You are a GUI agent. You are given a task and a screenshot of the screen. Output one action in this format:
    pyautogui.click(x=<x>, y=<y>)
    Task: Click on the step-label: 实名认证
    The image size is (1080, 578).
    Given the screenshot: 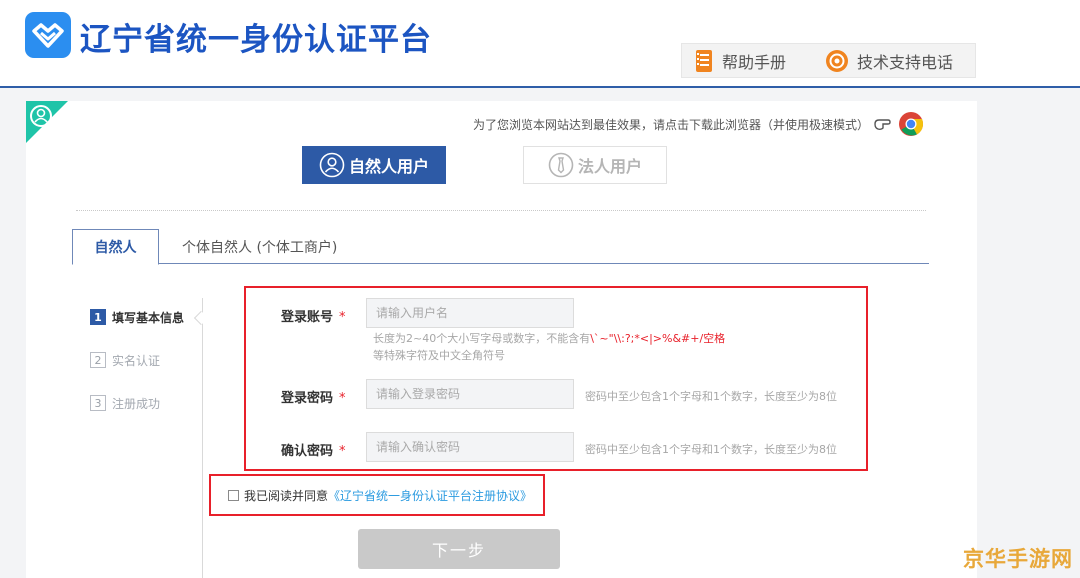 What is the action you would take?
    pyautogui.click(x=136, y=360)
    